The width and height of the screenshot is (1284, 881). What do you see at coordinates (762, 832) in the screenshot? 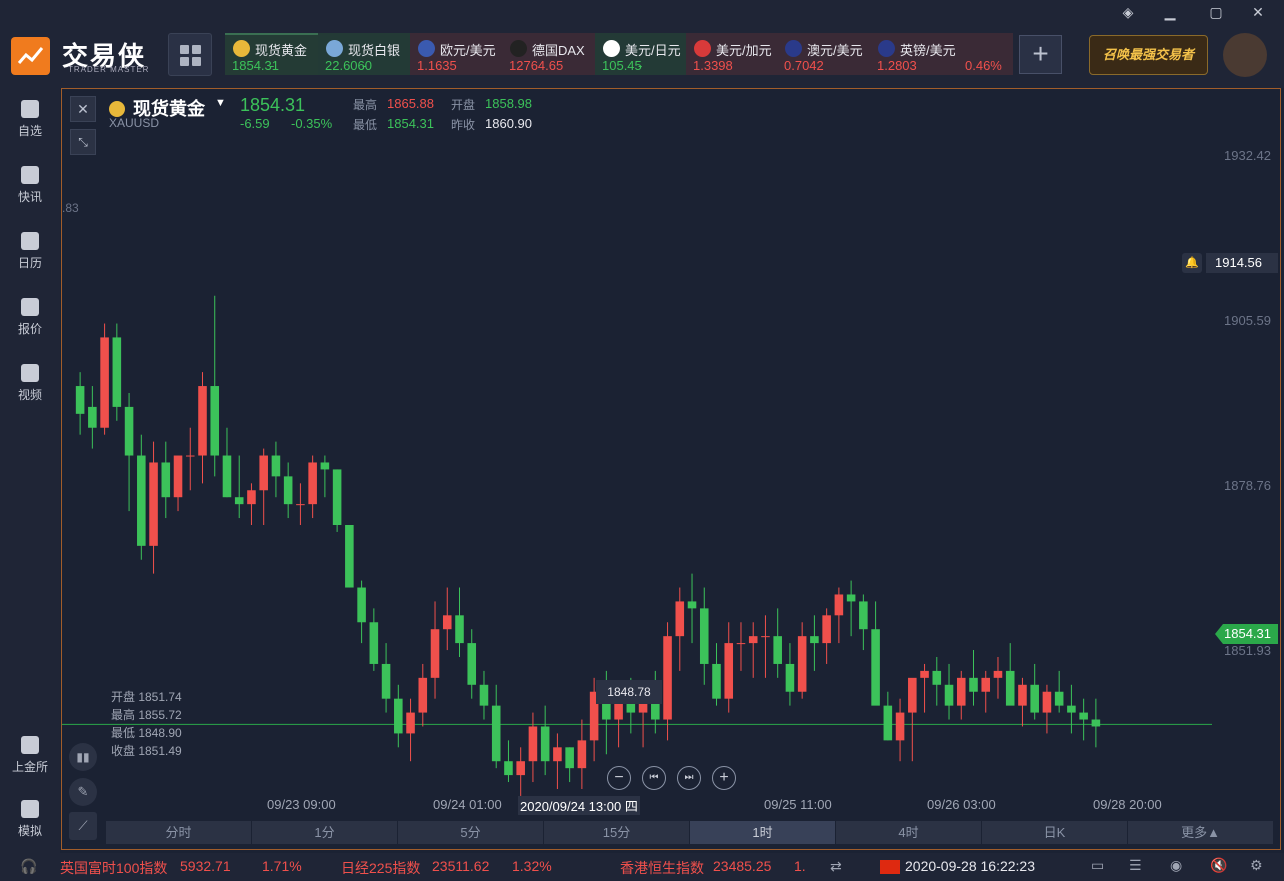
I see `timeframe-tab: 1时` at bounding box center [762, 832].